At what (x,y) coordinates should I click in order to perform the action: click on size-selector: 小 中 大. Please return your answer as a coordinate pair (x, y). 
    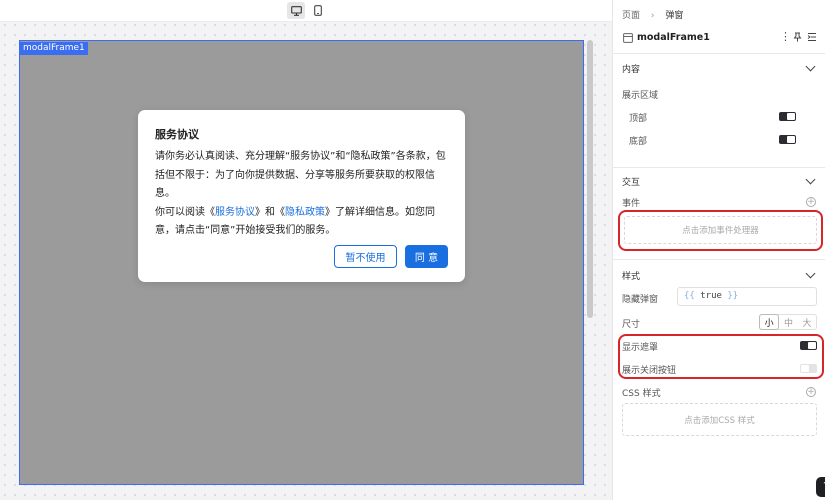
    Looking at the image, I should click on (788, 322).